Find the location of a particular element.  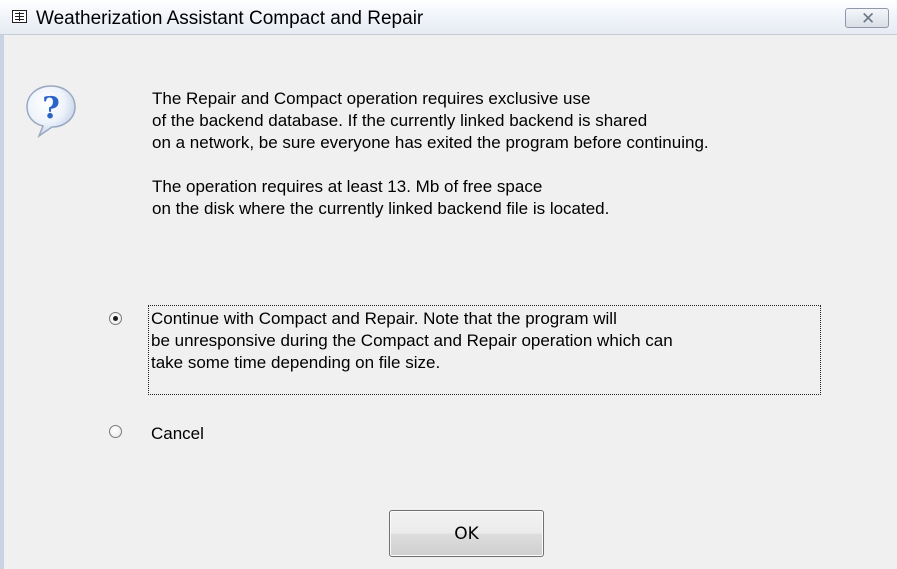

cancel-option-label: Cancel is located at coordinates (177, 434).